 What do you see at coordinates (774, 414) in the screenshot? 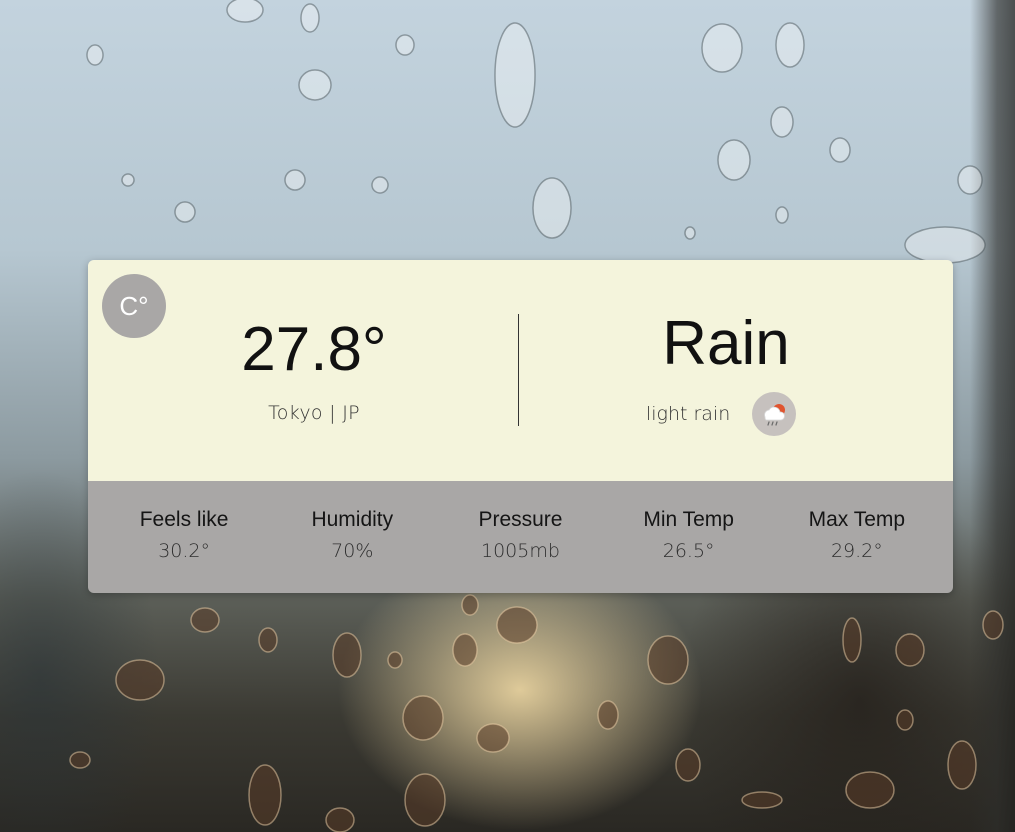
I see `rain-cloud-sun-icon` at bounding box center [774, 414].